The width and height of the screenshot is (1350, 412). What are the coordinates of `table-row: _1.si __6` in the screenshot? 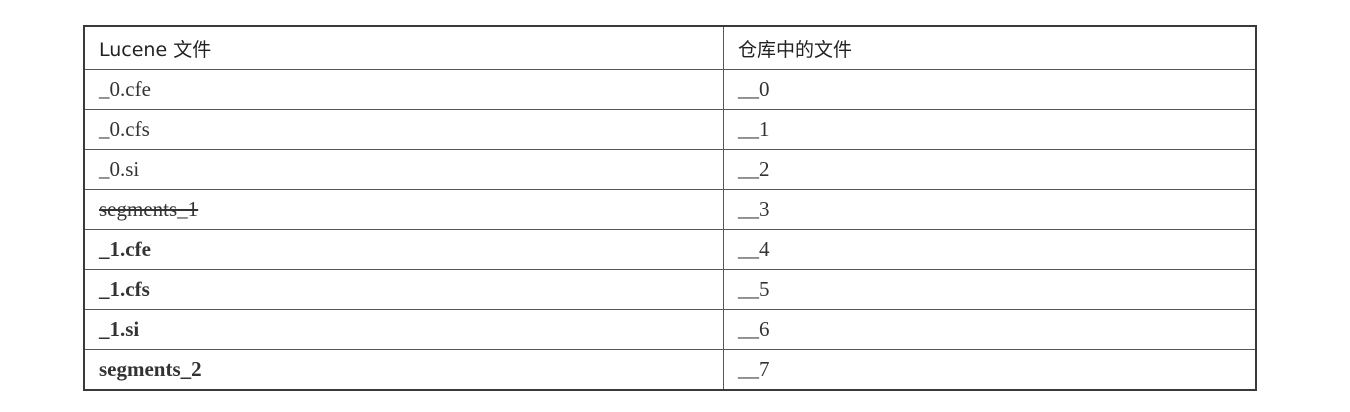 It's located at (670, 329).